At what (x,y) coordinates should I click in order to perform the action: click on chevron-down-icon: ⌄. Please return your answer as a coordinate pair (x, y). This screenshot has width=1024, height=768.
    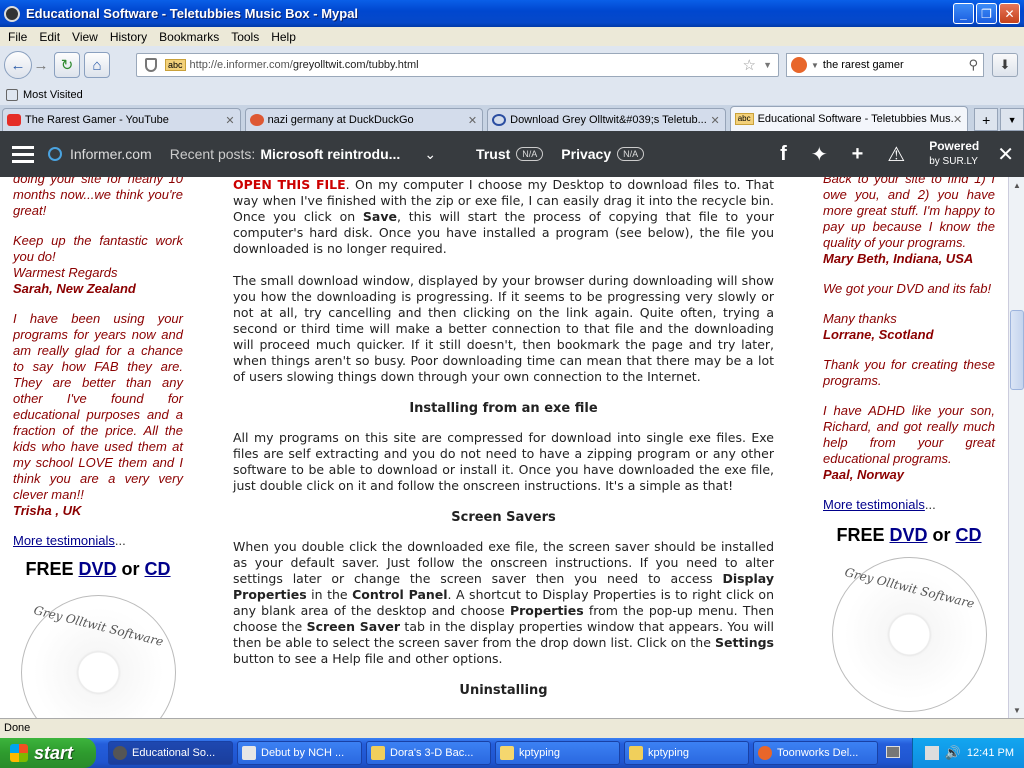
    Looking at the image, I should click on (430, 154).